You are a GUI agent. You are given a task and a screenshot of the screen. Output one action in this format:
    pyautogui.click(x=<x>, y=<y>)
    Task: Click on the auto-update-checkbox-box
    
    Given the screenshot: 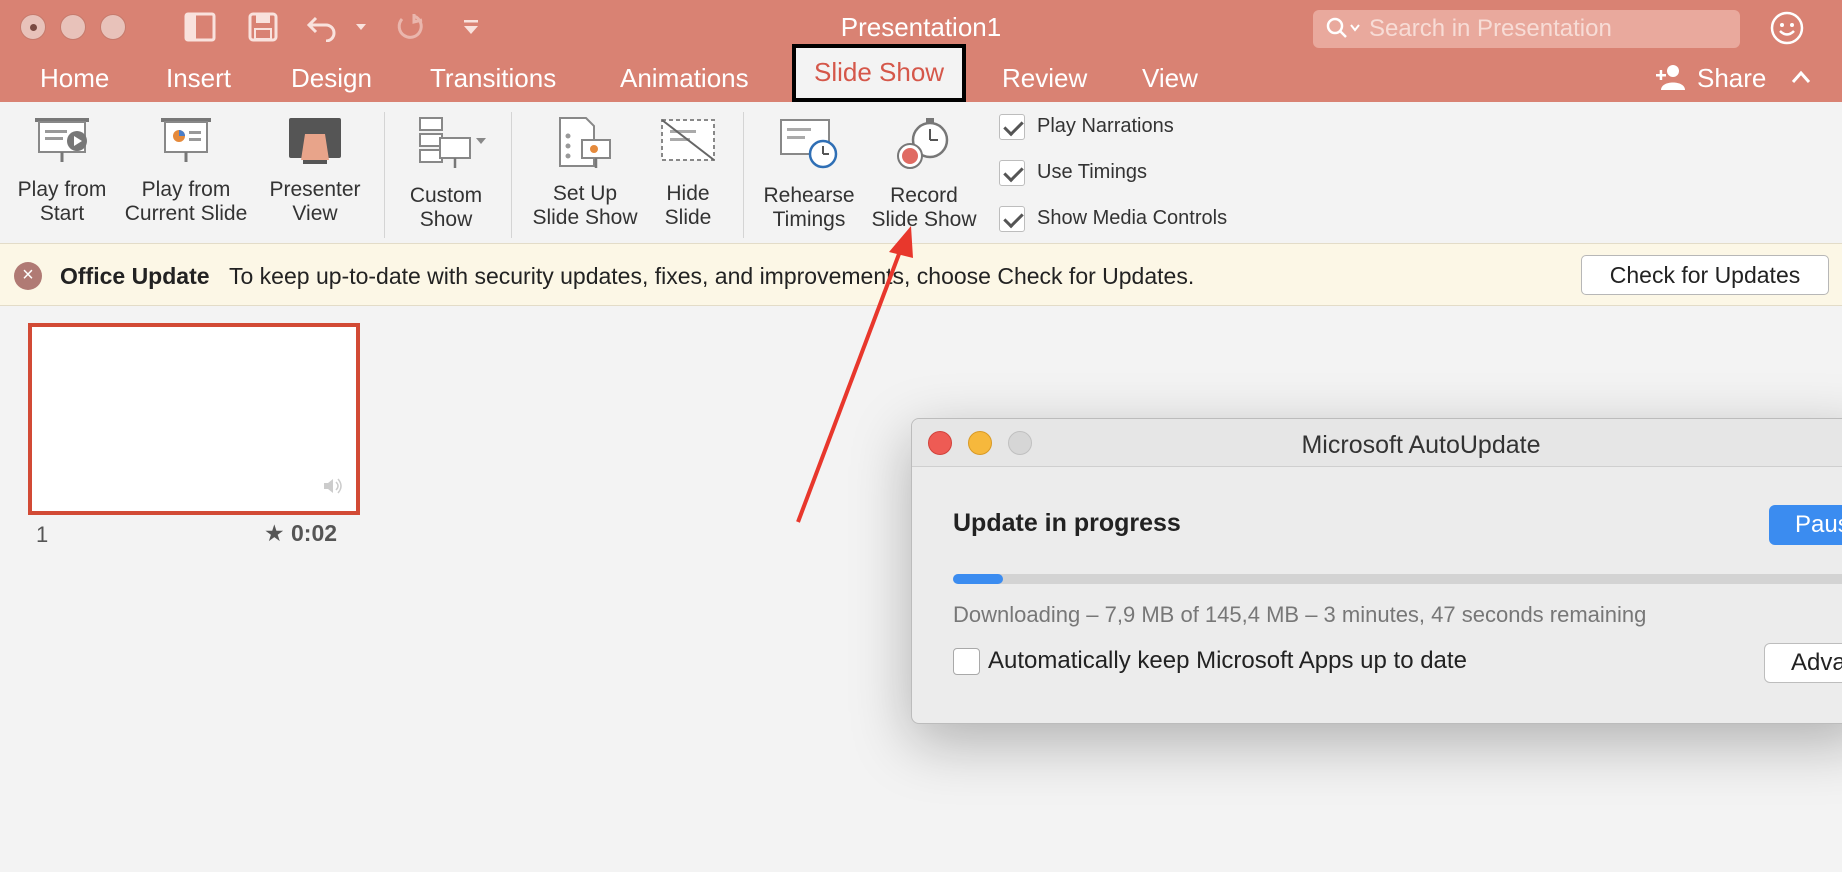 What is the action you would take?
    pyautogui.click(x=966, y=662)
    